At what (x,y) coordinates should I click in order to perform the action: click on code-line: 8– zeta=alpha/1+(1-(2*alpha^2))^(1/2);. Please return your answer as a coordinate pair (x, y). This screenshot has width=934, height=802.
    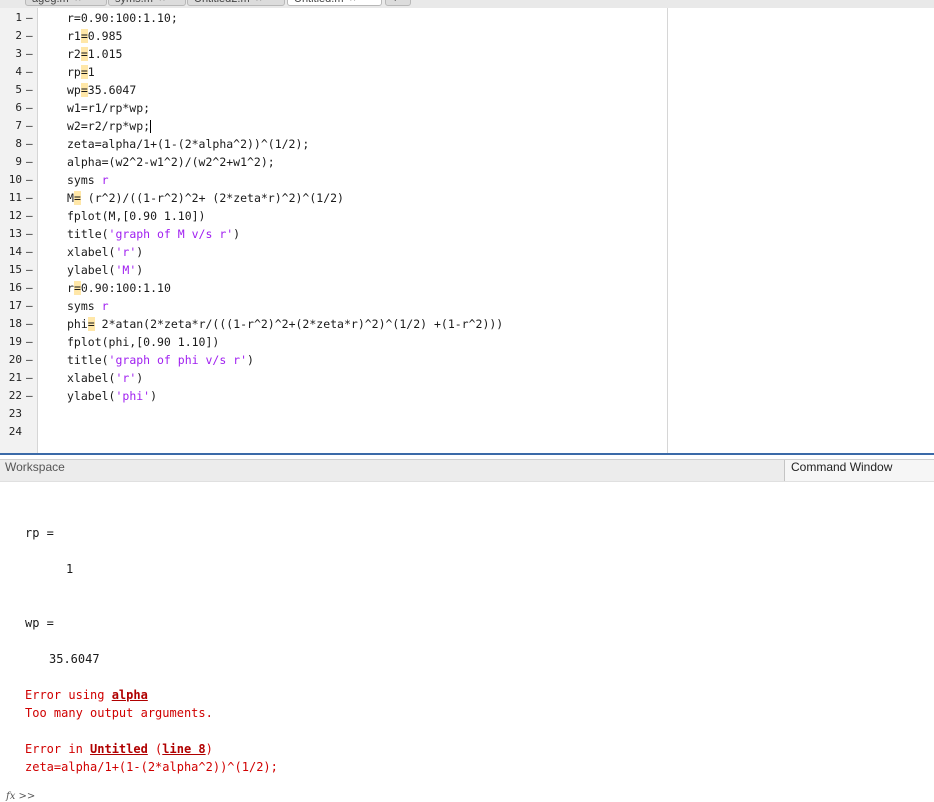
    Looking at the image, I should click on (333, 144).